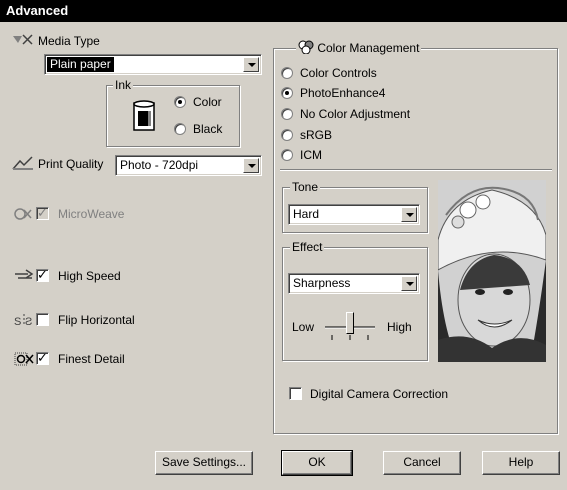  I want to click on icm-label: ICM, so click(311, 155).